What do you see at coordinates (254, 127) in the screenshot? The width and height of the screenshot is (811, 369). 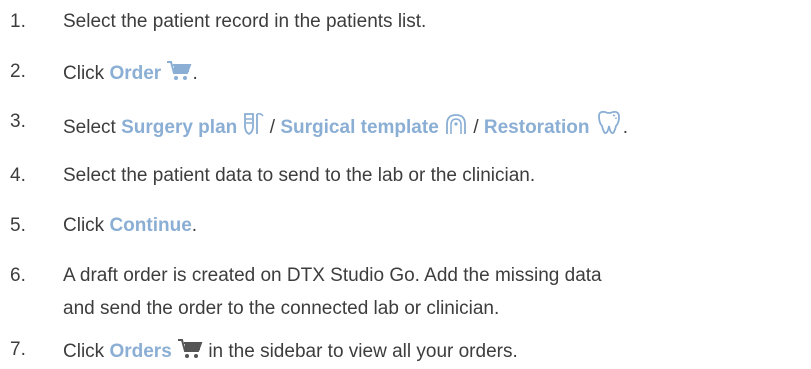 I see `implant-icon` at bounding box center [254, 127].